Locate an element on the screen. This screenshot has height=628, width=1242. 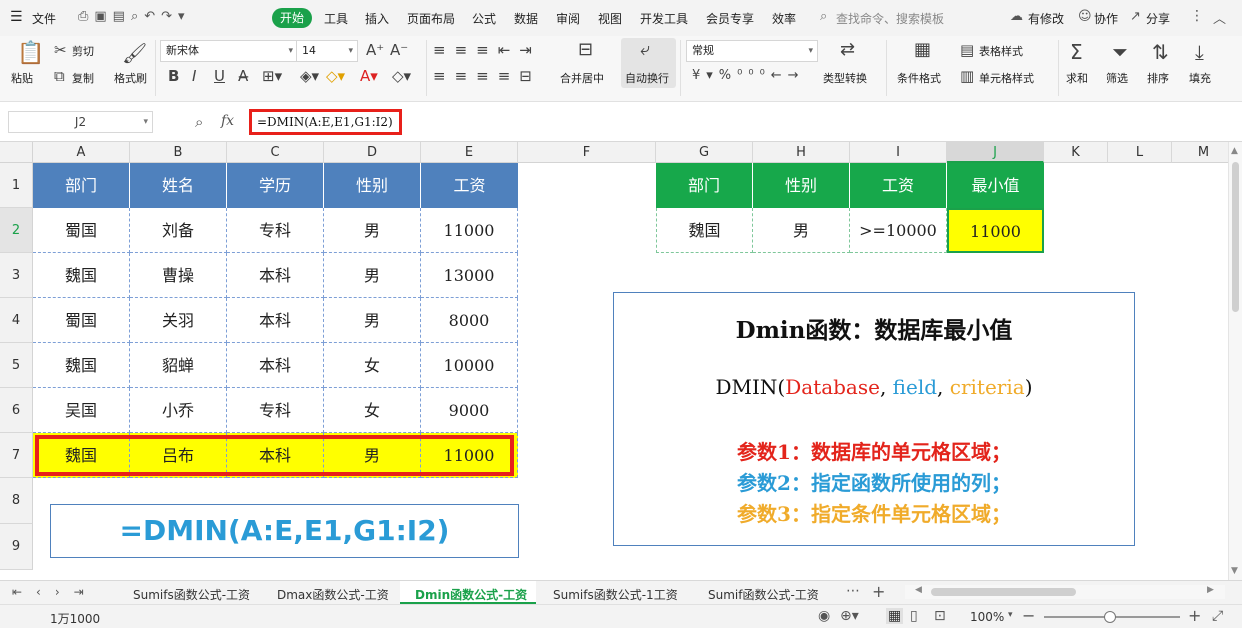
table-header-cell: 部门 is located at coordinates (81, 185).